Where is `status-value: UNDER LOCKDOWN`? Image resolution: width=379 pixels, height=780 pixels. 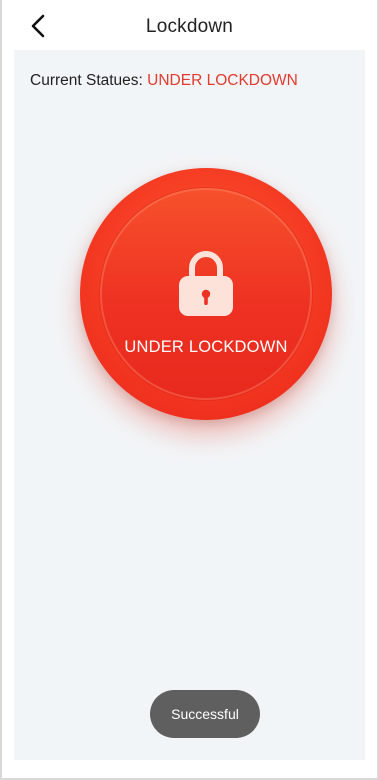
status-value: UNDER LOCKDOWN is located at coordinates (222, 80).